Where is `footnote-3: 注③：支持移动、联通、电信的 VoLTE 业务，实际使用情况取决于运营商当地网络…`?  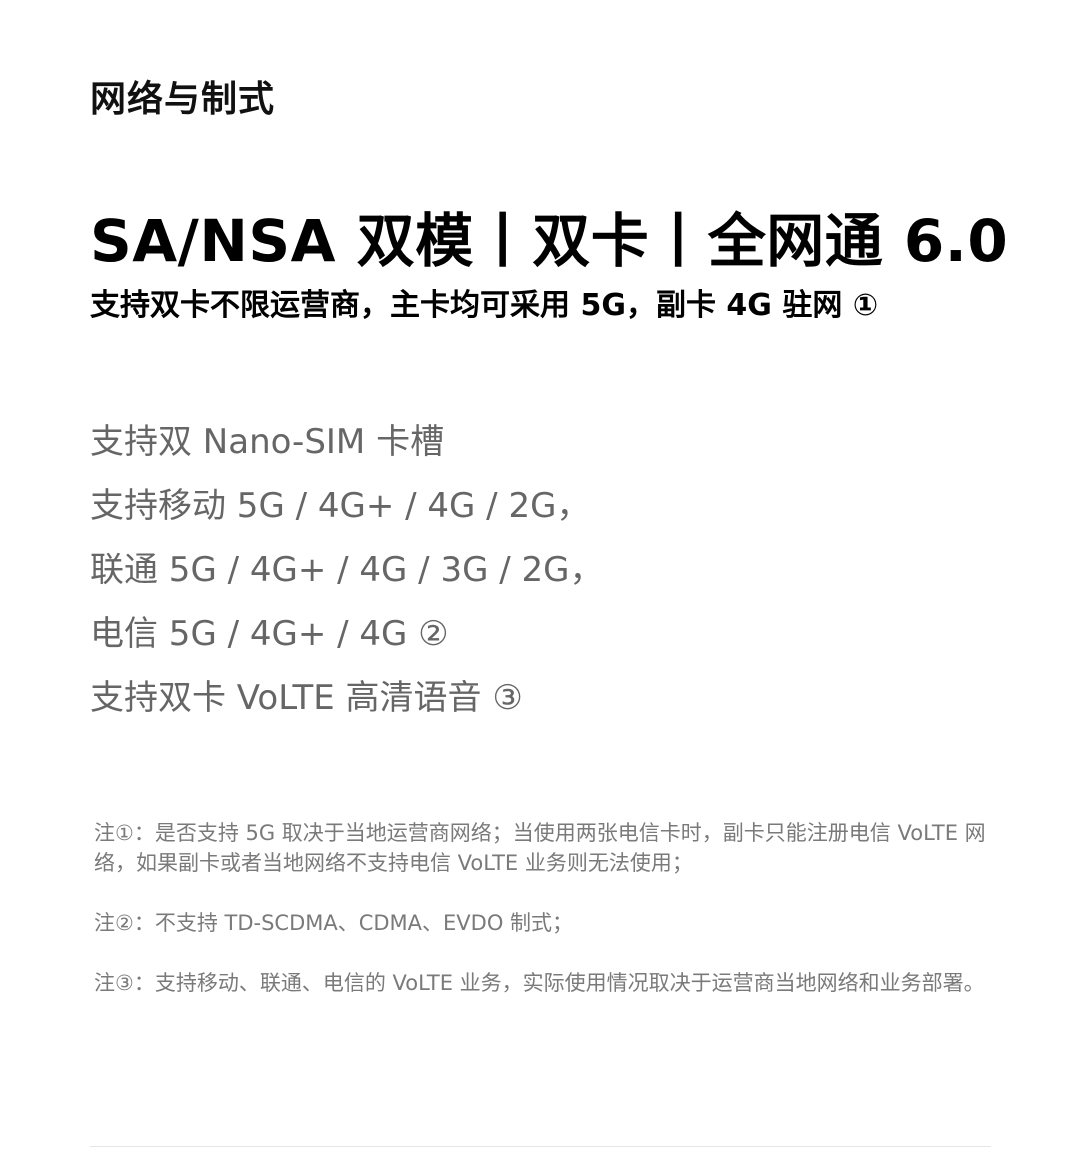 footnote-3: 注③：支持移动、联通、电信的 VoLTE 业务，实际使用情况取决于运营商当地网络… is located at coordinates (539, 983).